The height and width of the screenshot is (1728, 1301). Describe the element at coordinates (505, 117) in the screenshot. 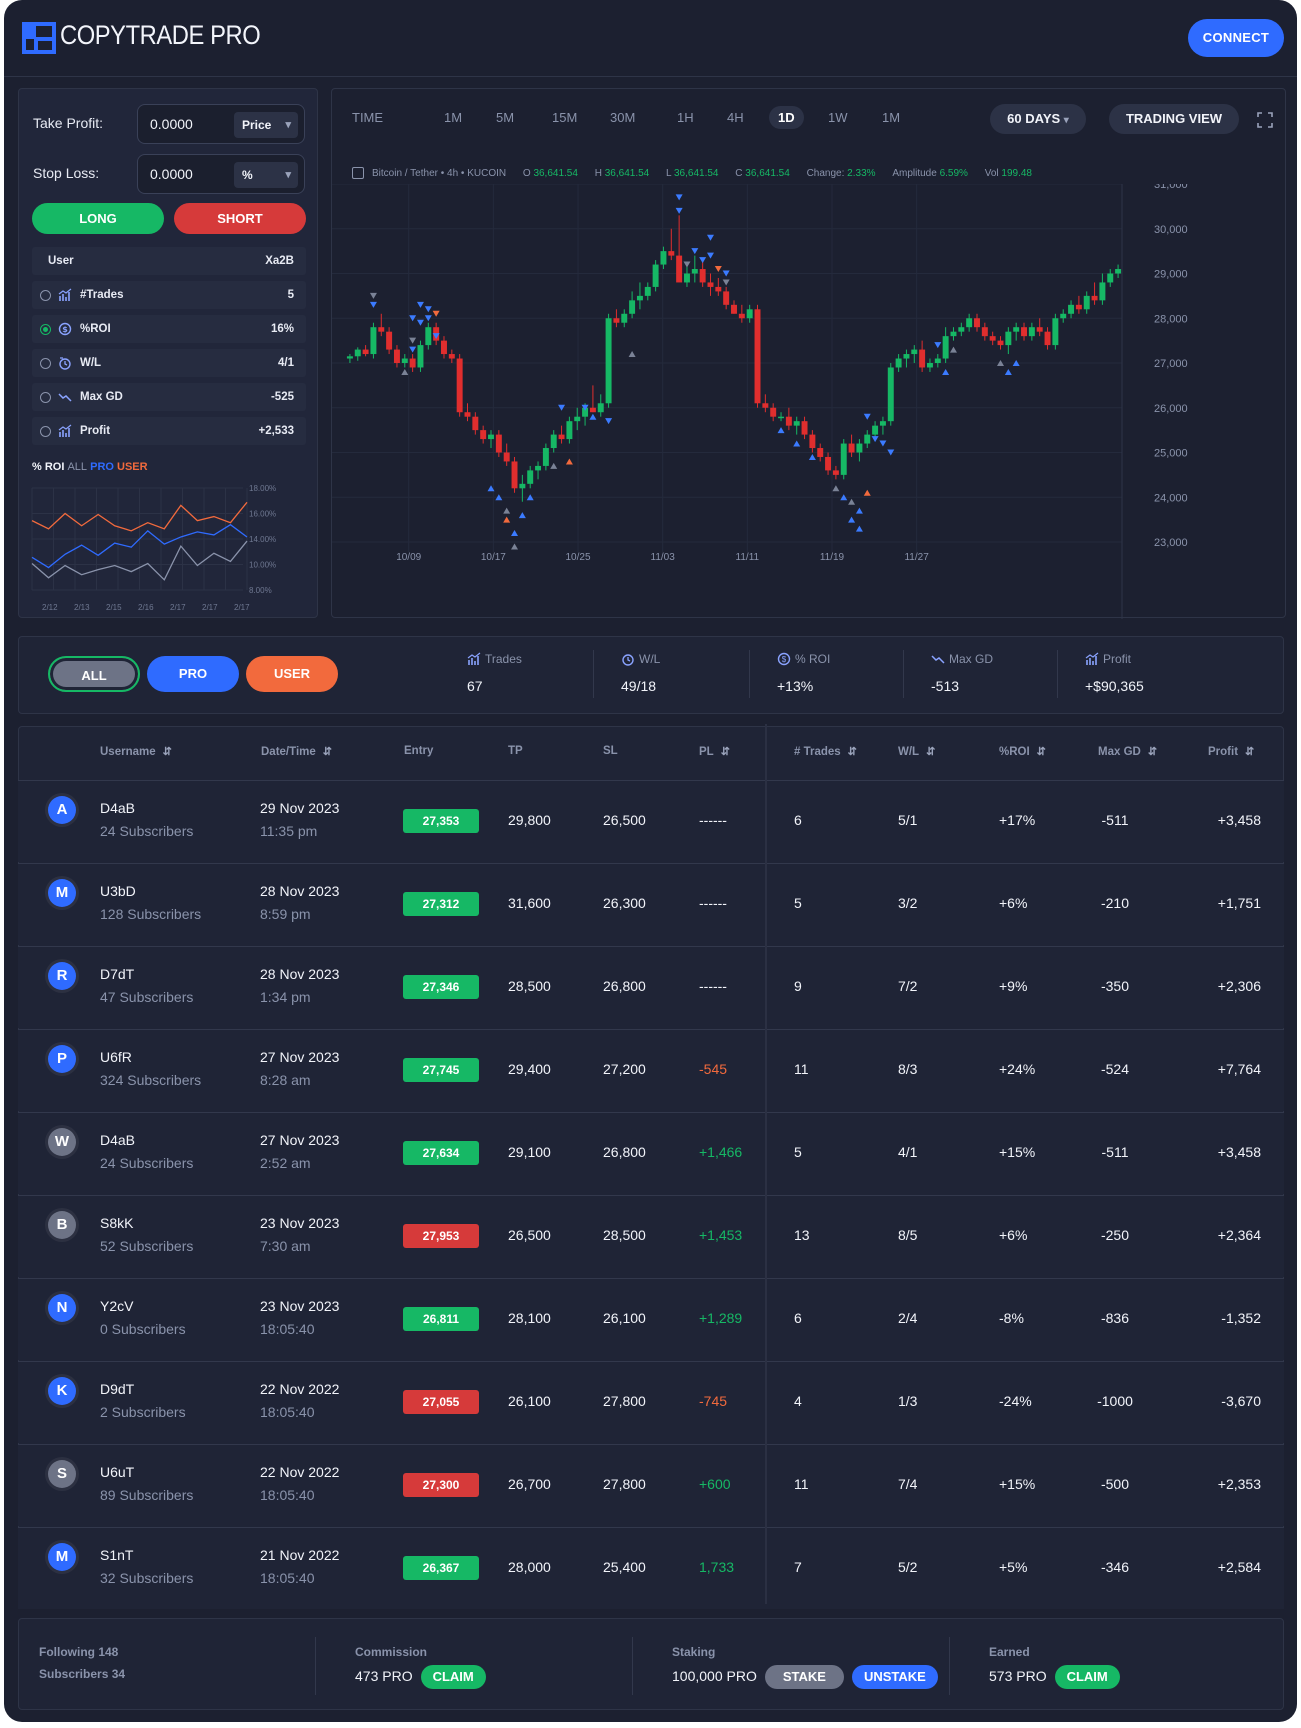

I see `timeframe-5m: 5M` at that location.